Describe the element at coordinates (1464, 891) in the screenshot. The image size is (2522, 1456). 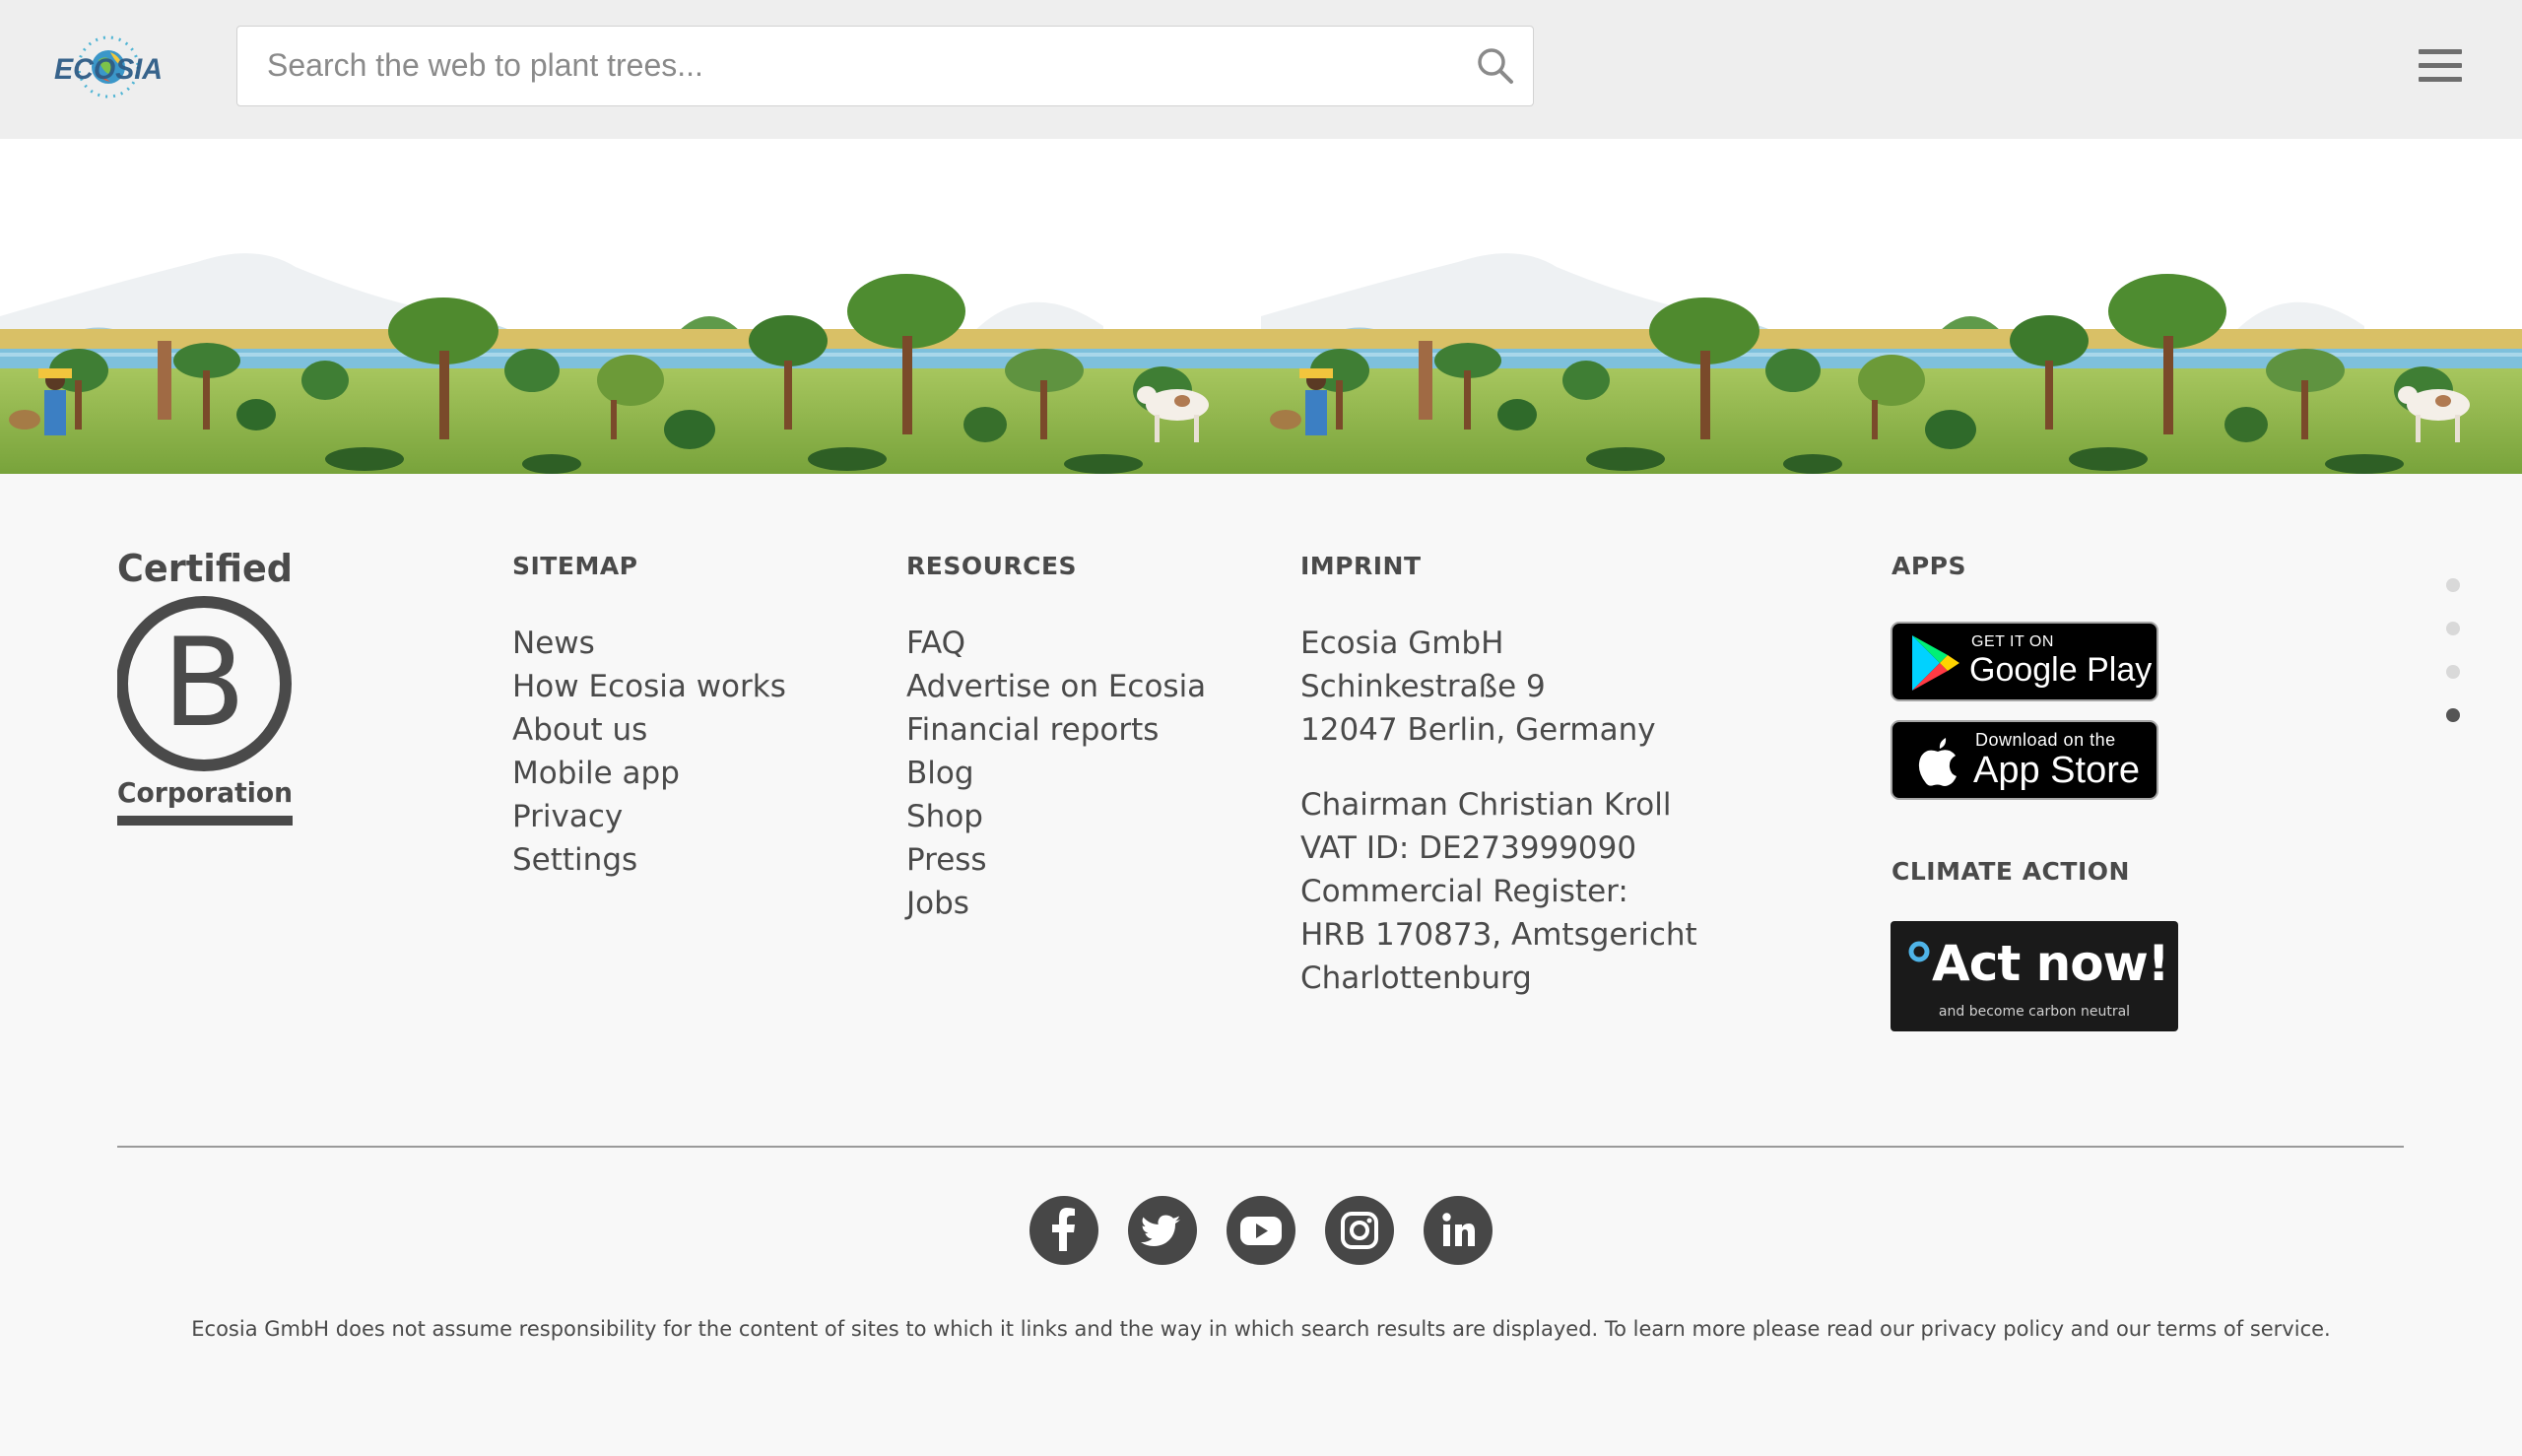
I see `imprint-line: Commercial Register:` at that location.